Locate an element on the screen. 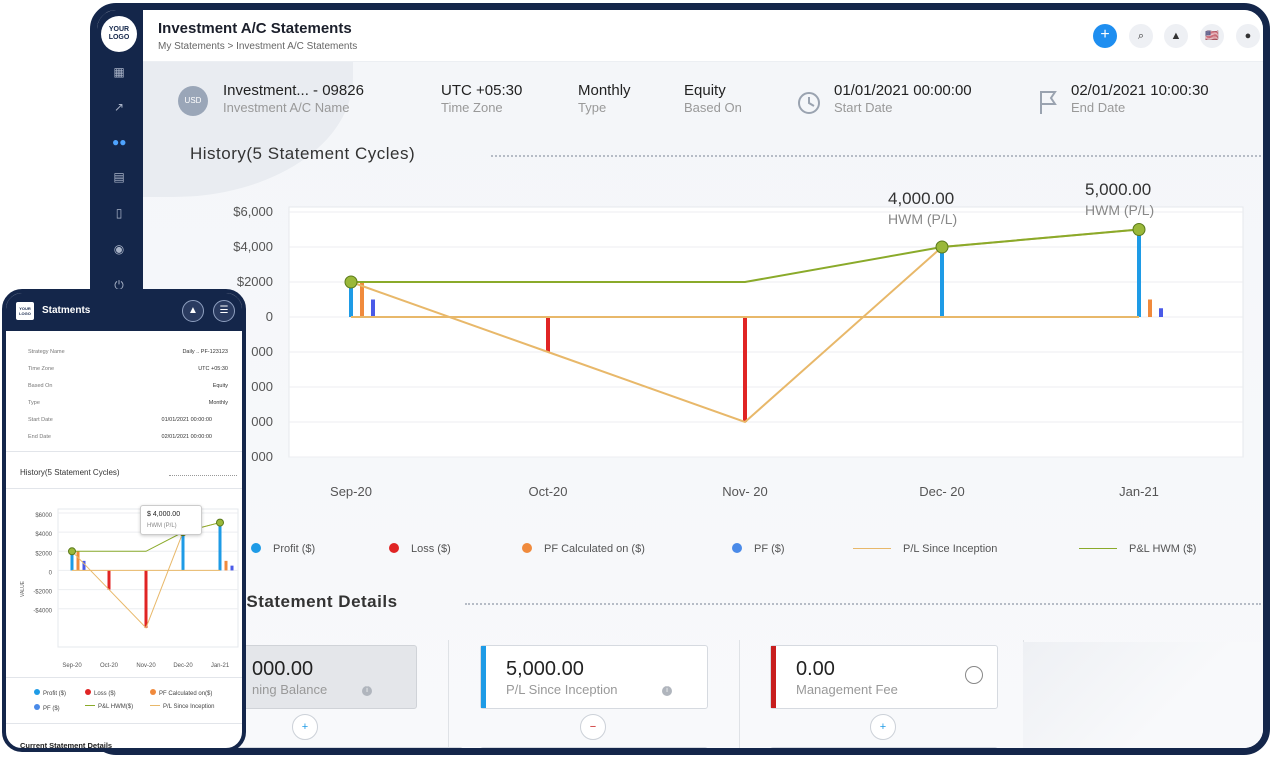  annotation-value: 4,000.00 is located at coordinates (921, 198).